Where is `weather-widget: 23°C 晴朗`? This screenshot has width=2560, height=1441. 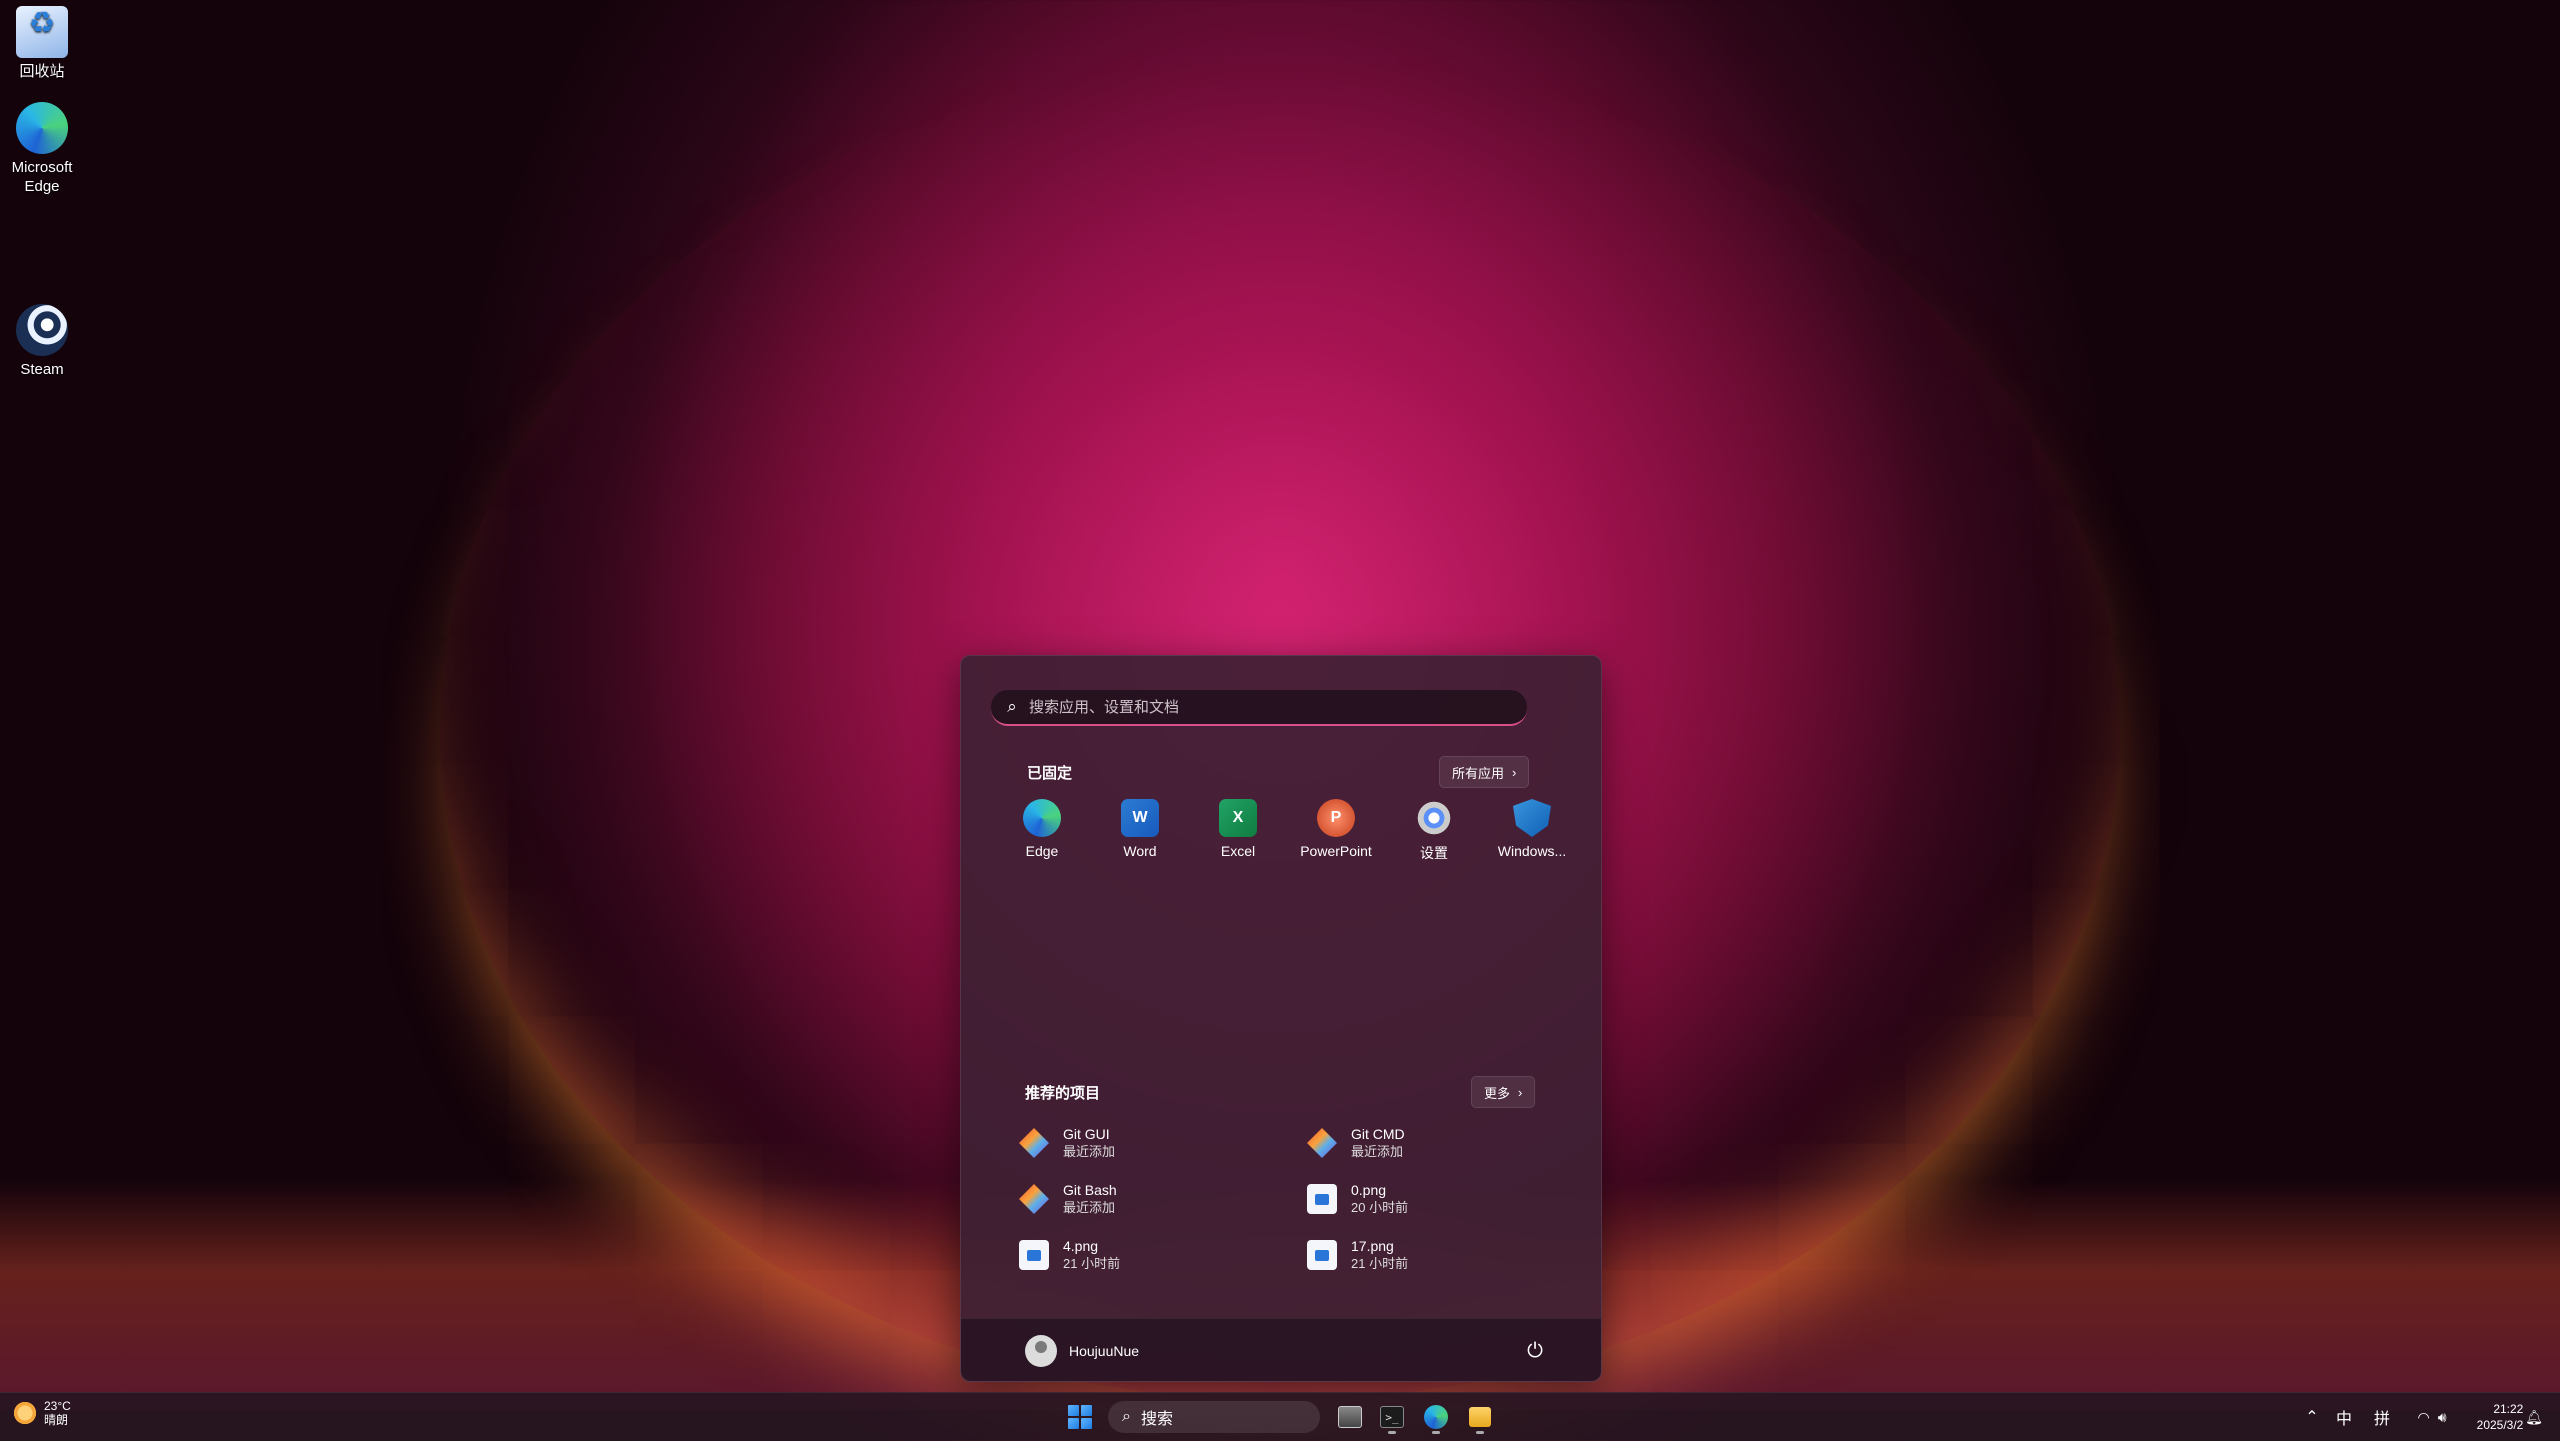
weather-widget: 23°C 晴朗 is located at coordinates (41, 1413).